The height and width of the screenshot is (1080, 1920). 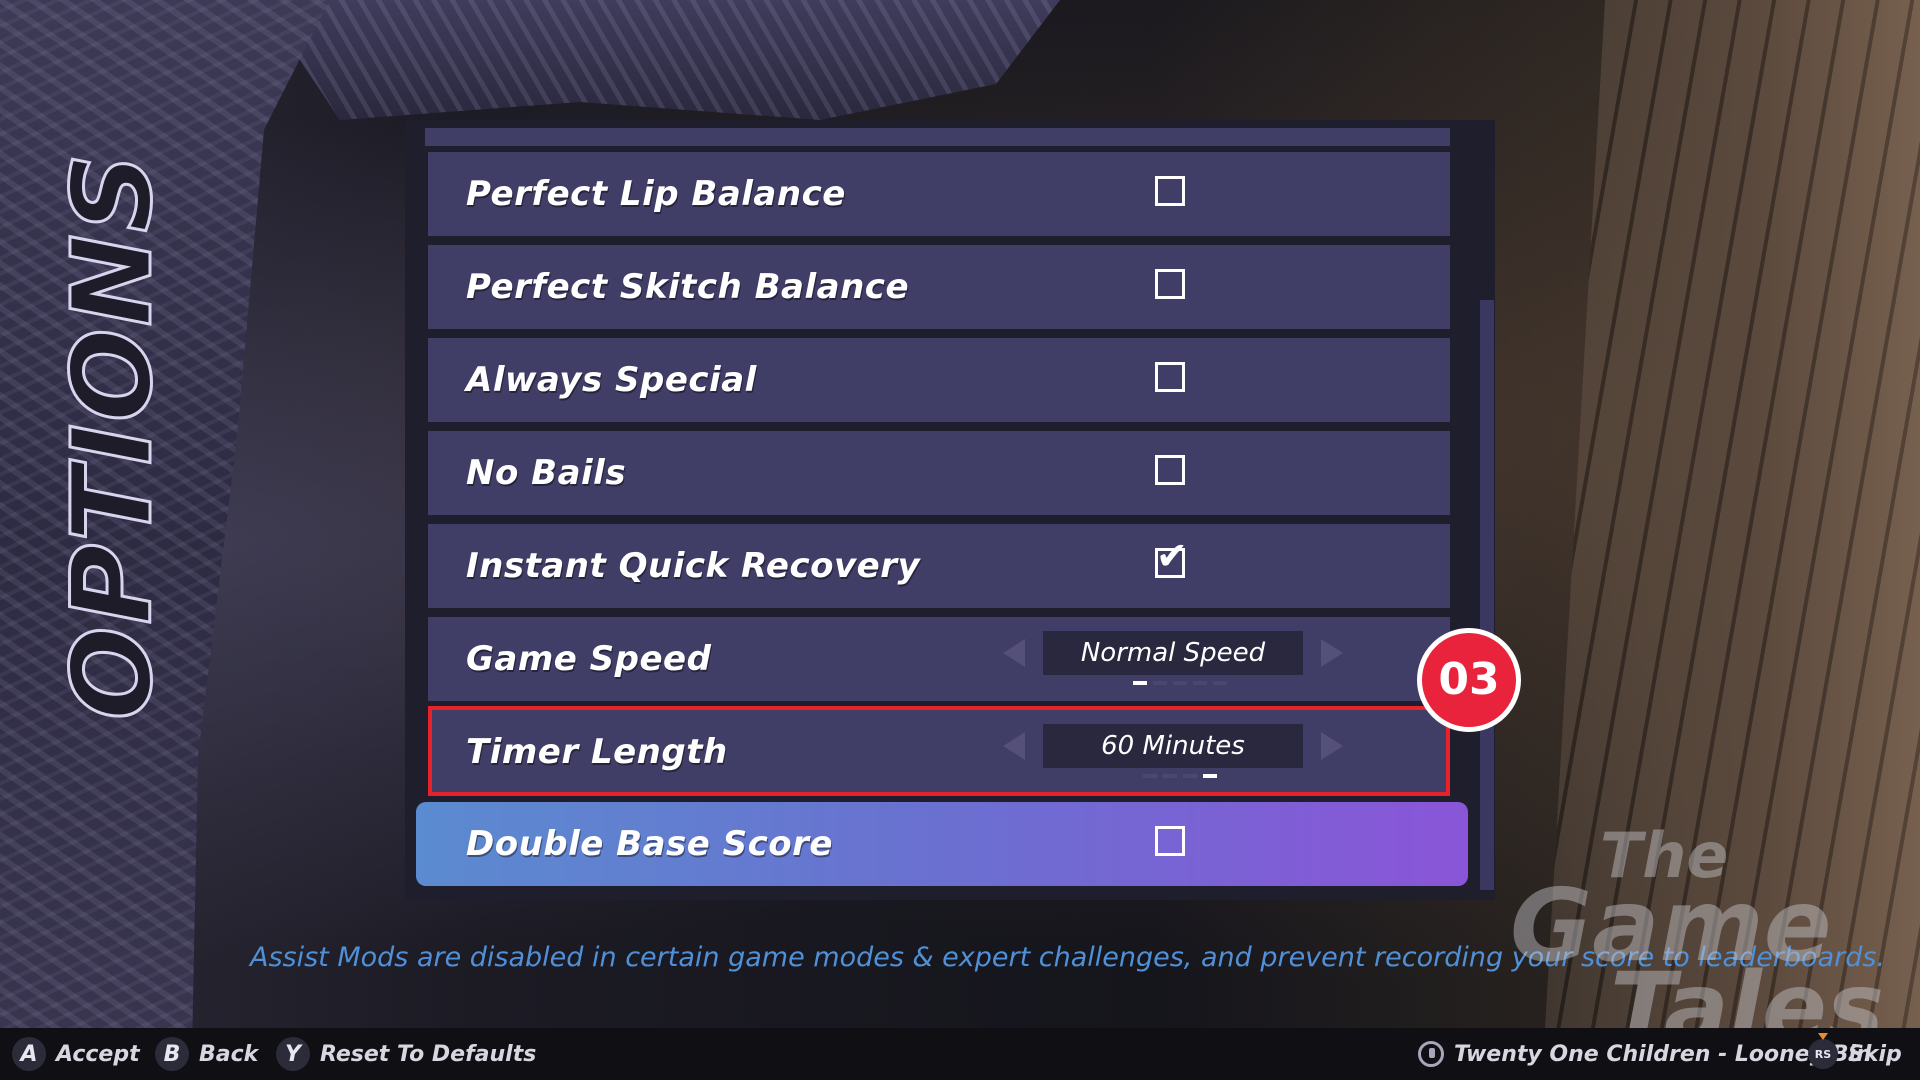 I want to click on option-label: Instant Quick Recovery, so click(x=693, y=566).